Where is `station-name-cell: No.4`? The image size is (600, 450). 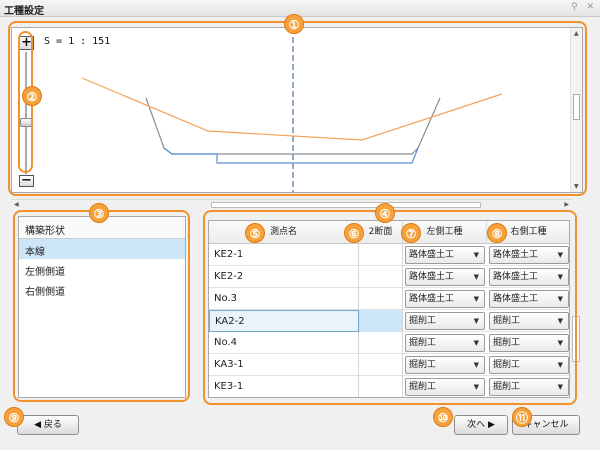
station-name-cell: No.4 is located at coordinates (284, 343).